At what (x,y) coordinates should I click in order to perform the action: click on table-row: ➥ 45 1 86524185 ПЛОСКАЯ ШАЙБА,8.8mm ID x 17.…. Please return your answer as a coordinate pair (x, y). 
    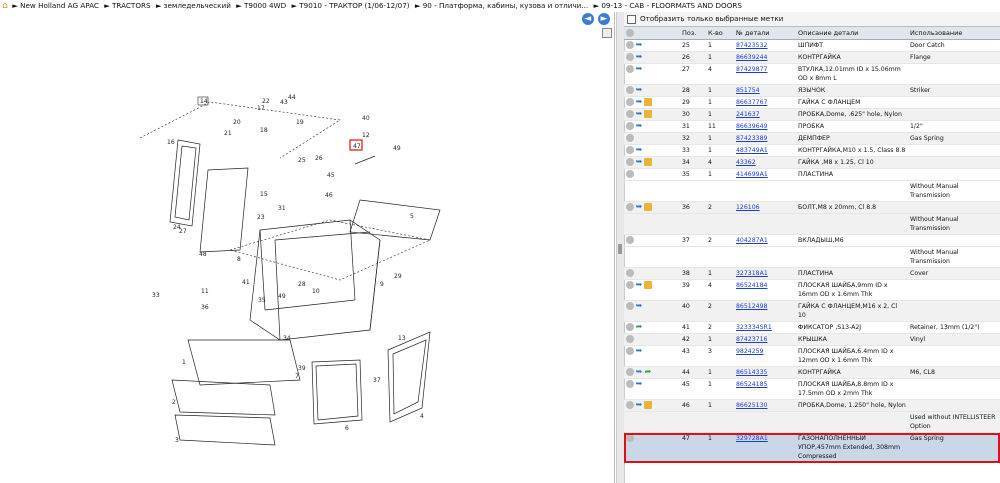
    Looking at the image, I should click on (812, 389).